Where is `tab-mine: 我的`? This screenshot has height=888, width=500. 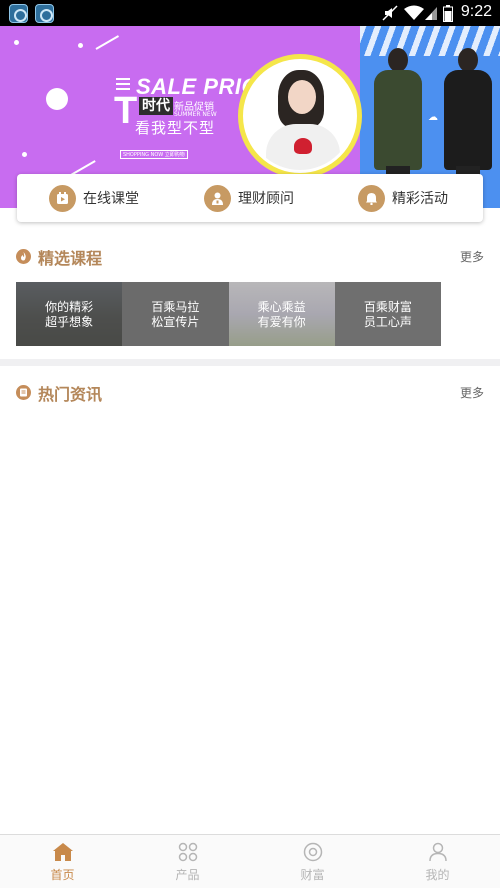
tab-mine: 我的 is located at coordinates (437, 861).